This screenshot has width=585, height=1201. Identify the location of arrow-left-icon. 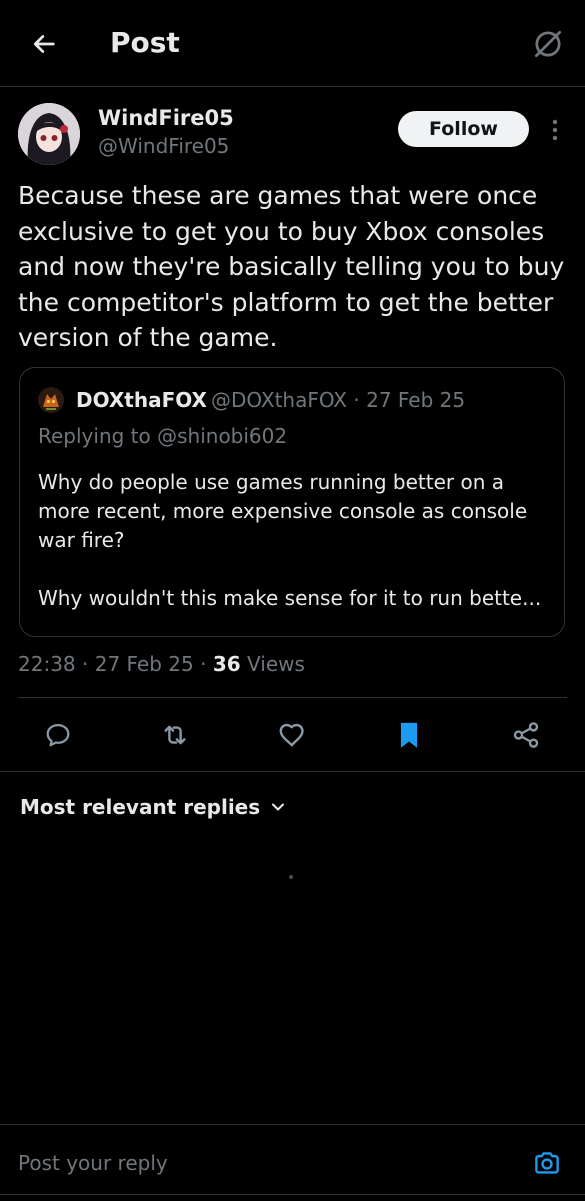
(44, 44).